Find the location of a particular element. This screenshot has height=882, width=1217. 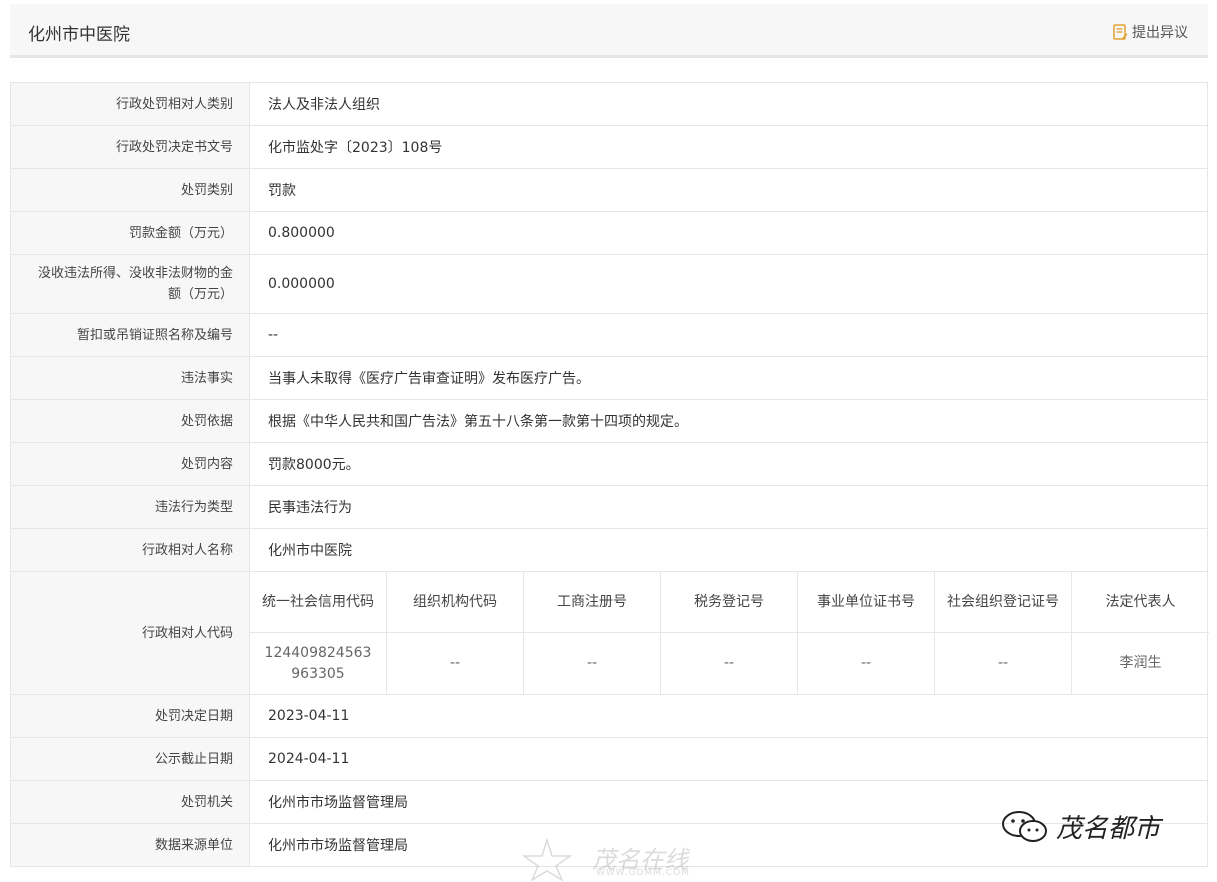

row-label: 公示截止日期 is located at coordinates (130, 759).